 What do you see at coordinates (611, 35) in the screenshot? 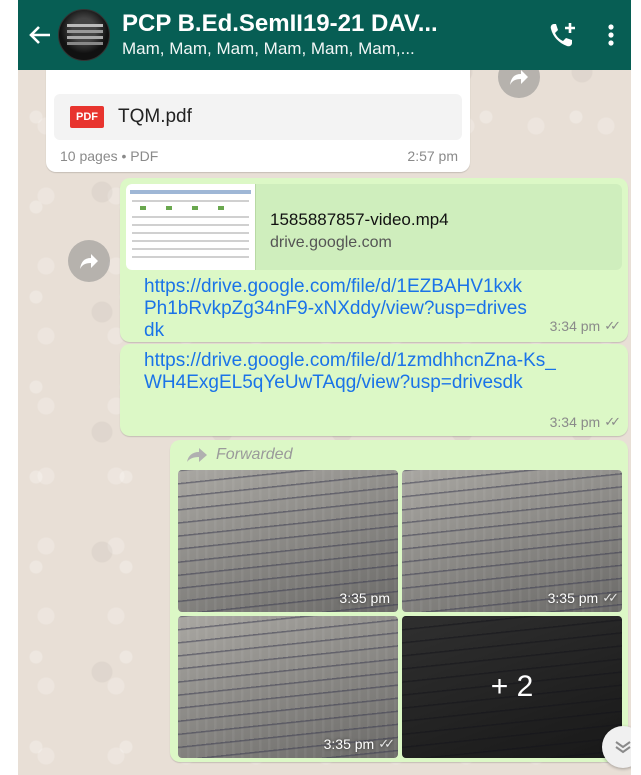
I see `more-options-icon` at bounding box center [611, 35].